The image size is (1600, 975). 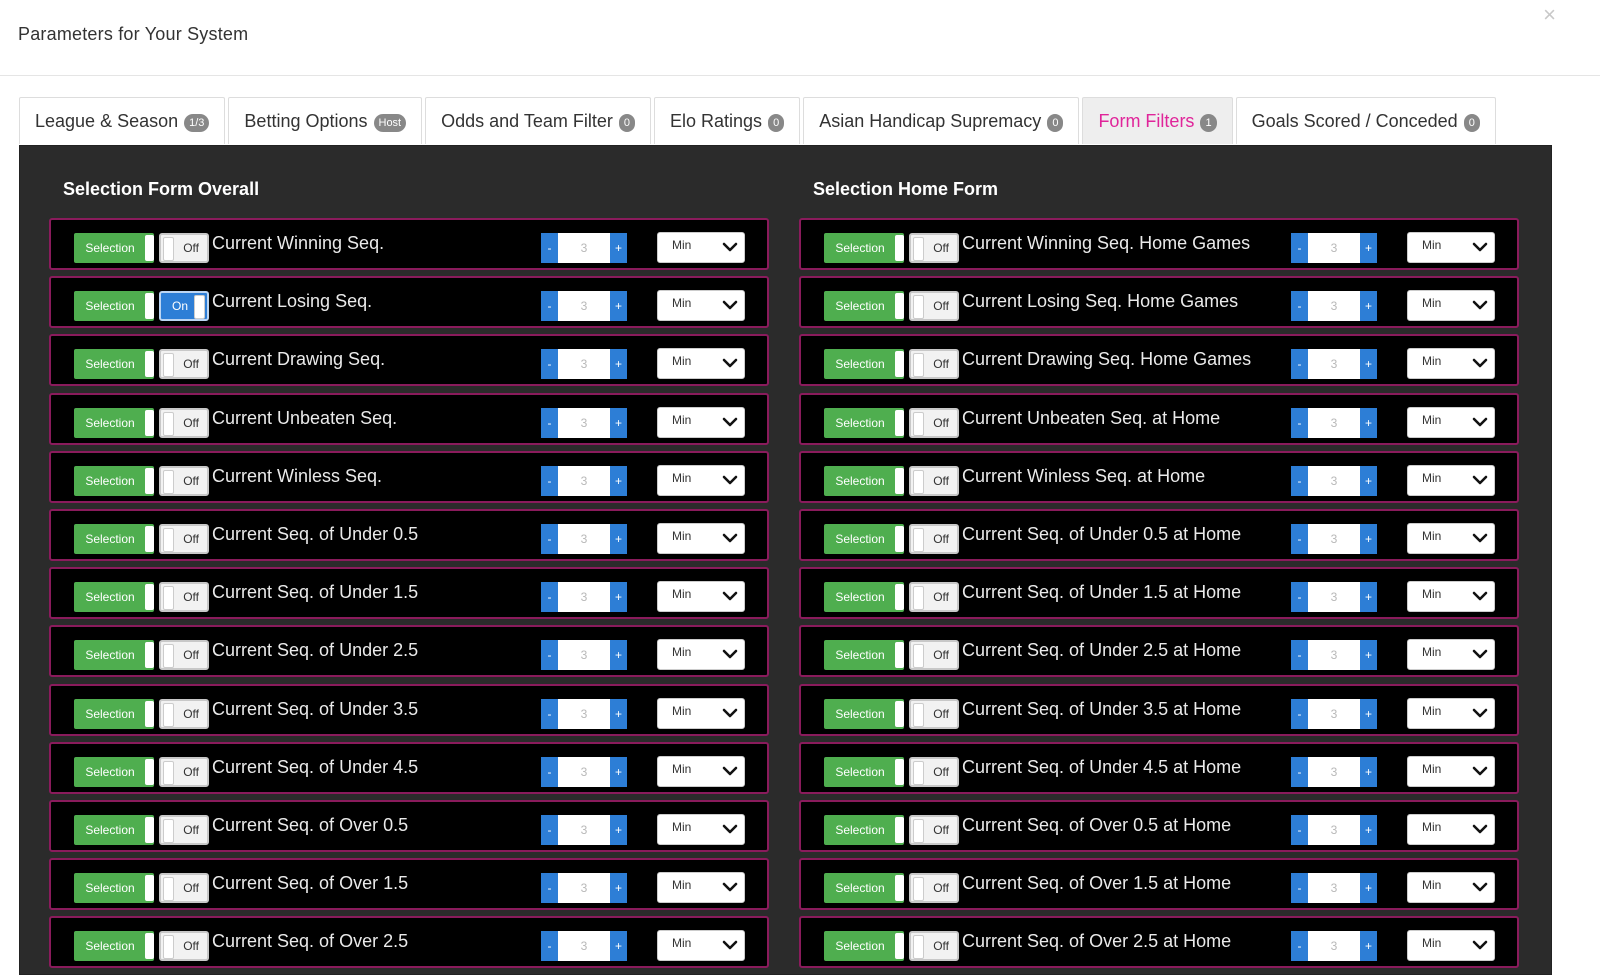 I want to click on tab-asian-handicap: Asian Handicap Supremacy 0, so click(x=941, y=120).